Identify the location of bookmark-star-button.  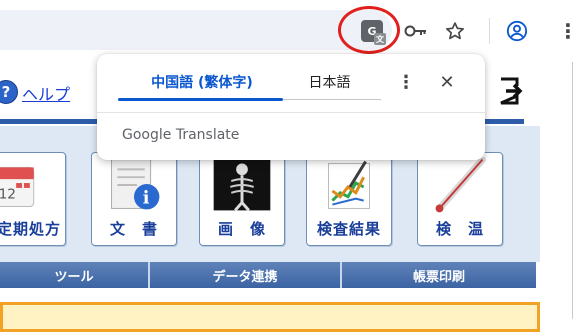
(455, 31).